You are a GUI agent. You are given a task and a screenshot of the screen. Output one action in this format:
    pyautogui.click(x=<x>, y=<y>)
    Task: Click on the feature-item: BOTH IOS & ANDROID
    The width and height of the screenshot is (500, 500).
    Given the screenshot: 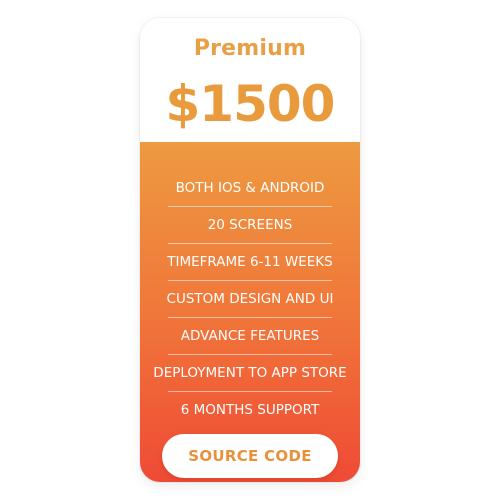 What is the action you would take?
    pyautogui.click(x=250, y=196)
    